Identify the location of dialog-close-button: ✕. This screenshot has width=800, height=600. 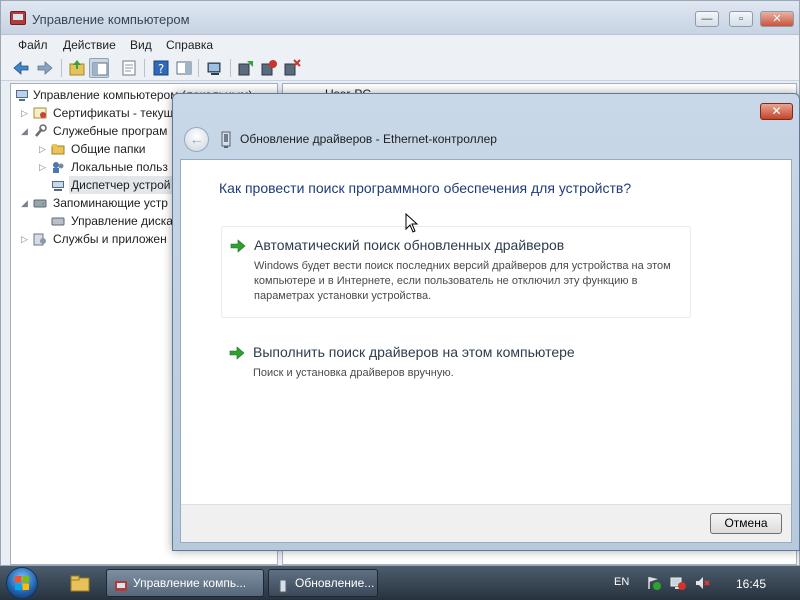
(776, 111).